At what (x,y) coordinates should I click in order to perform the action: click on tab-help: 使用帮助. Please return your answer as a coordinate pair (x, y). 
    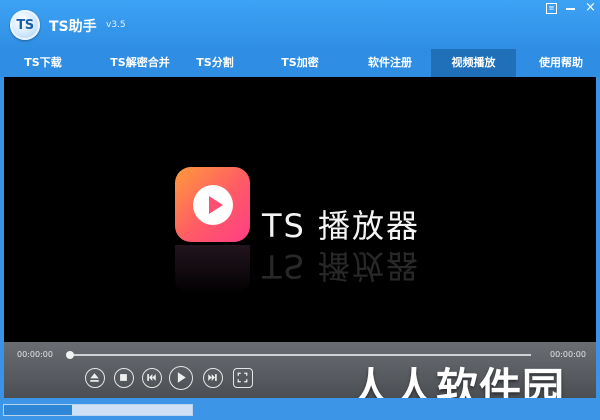
    Looking at the image, I should click on (561, 63).